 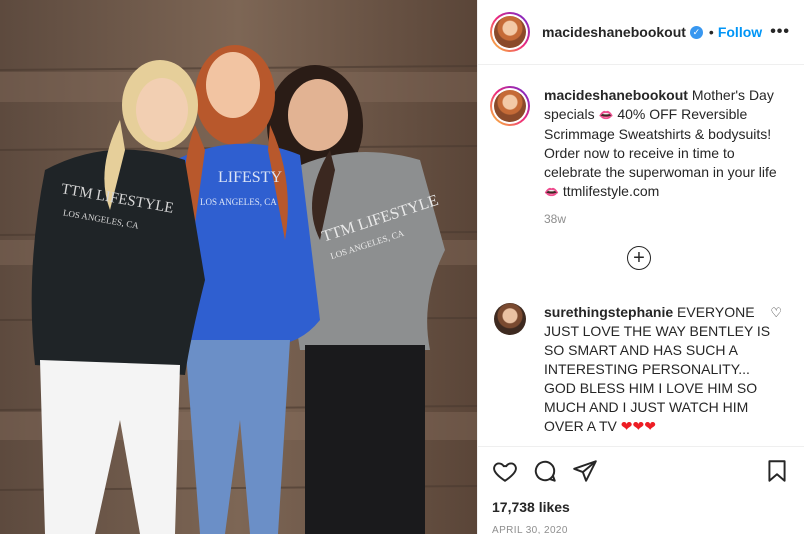 What do you see at coordinates (250, 177) in the screenshot?
I see `blue-sweatshirt-print: LIFESTY` at bounding box center [250, 177].